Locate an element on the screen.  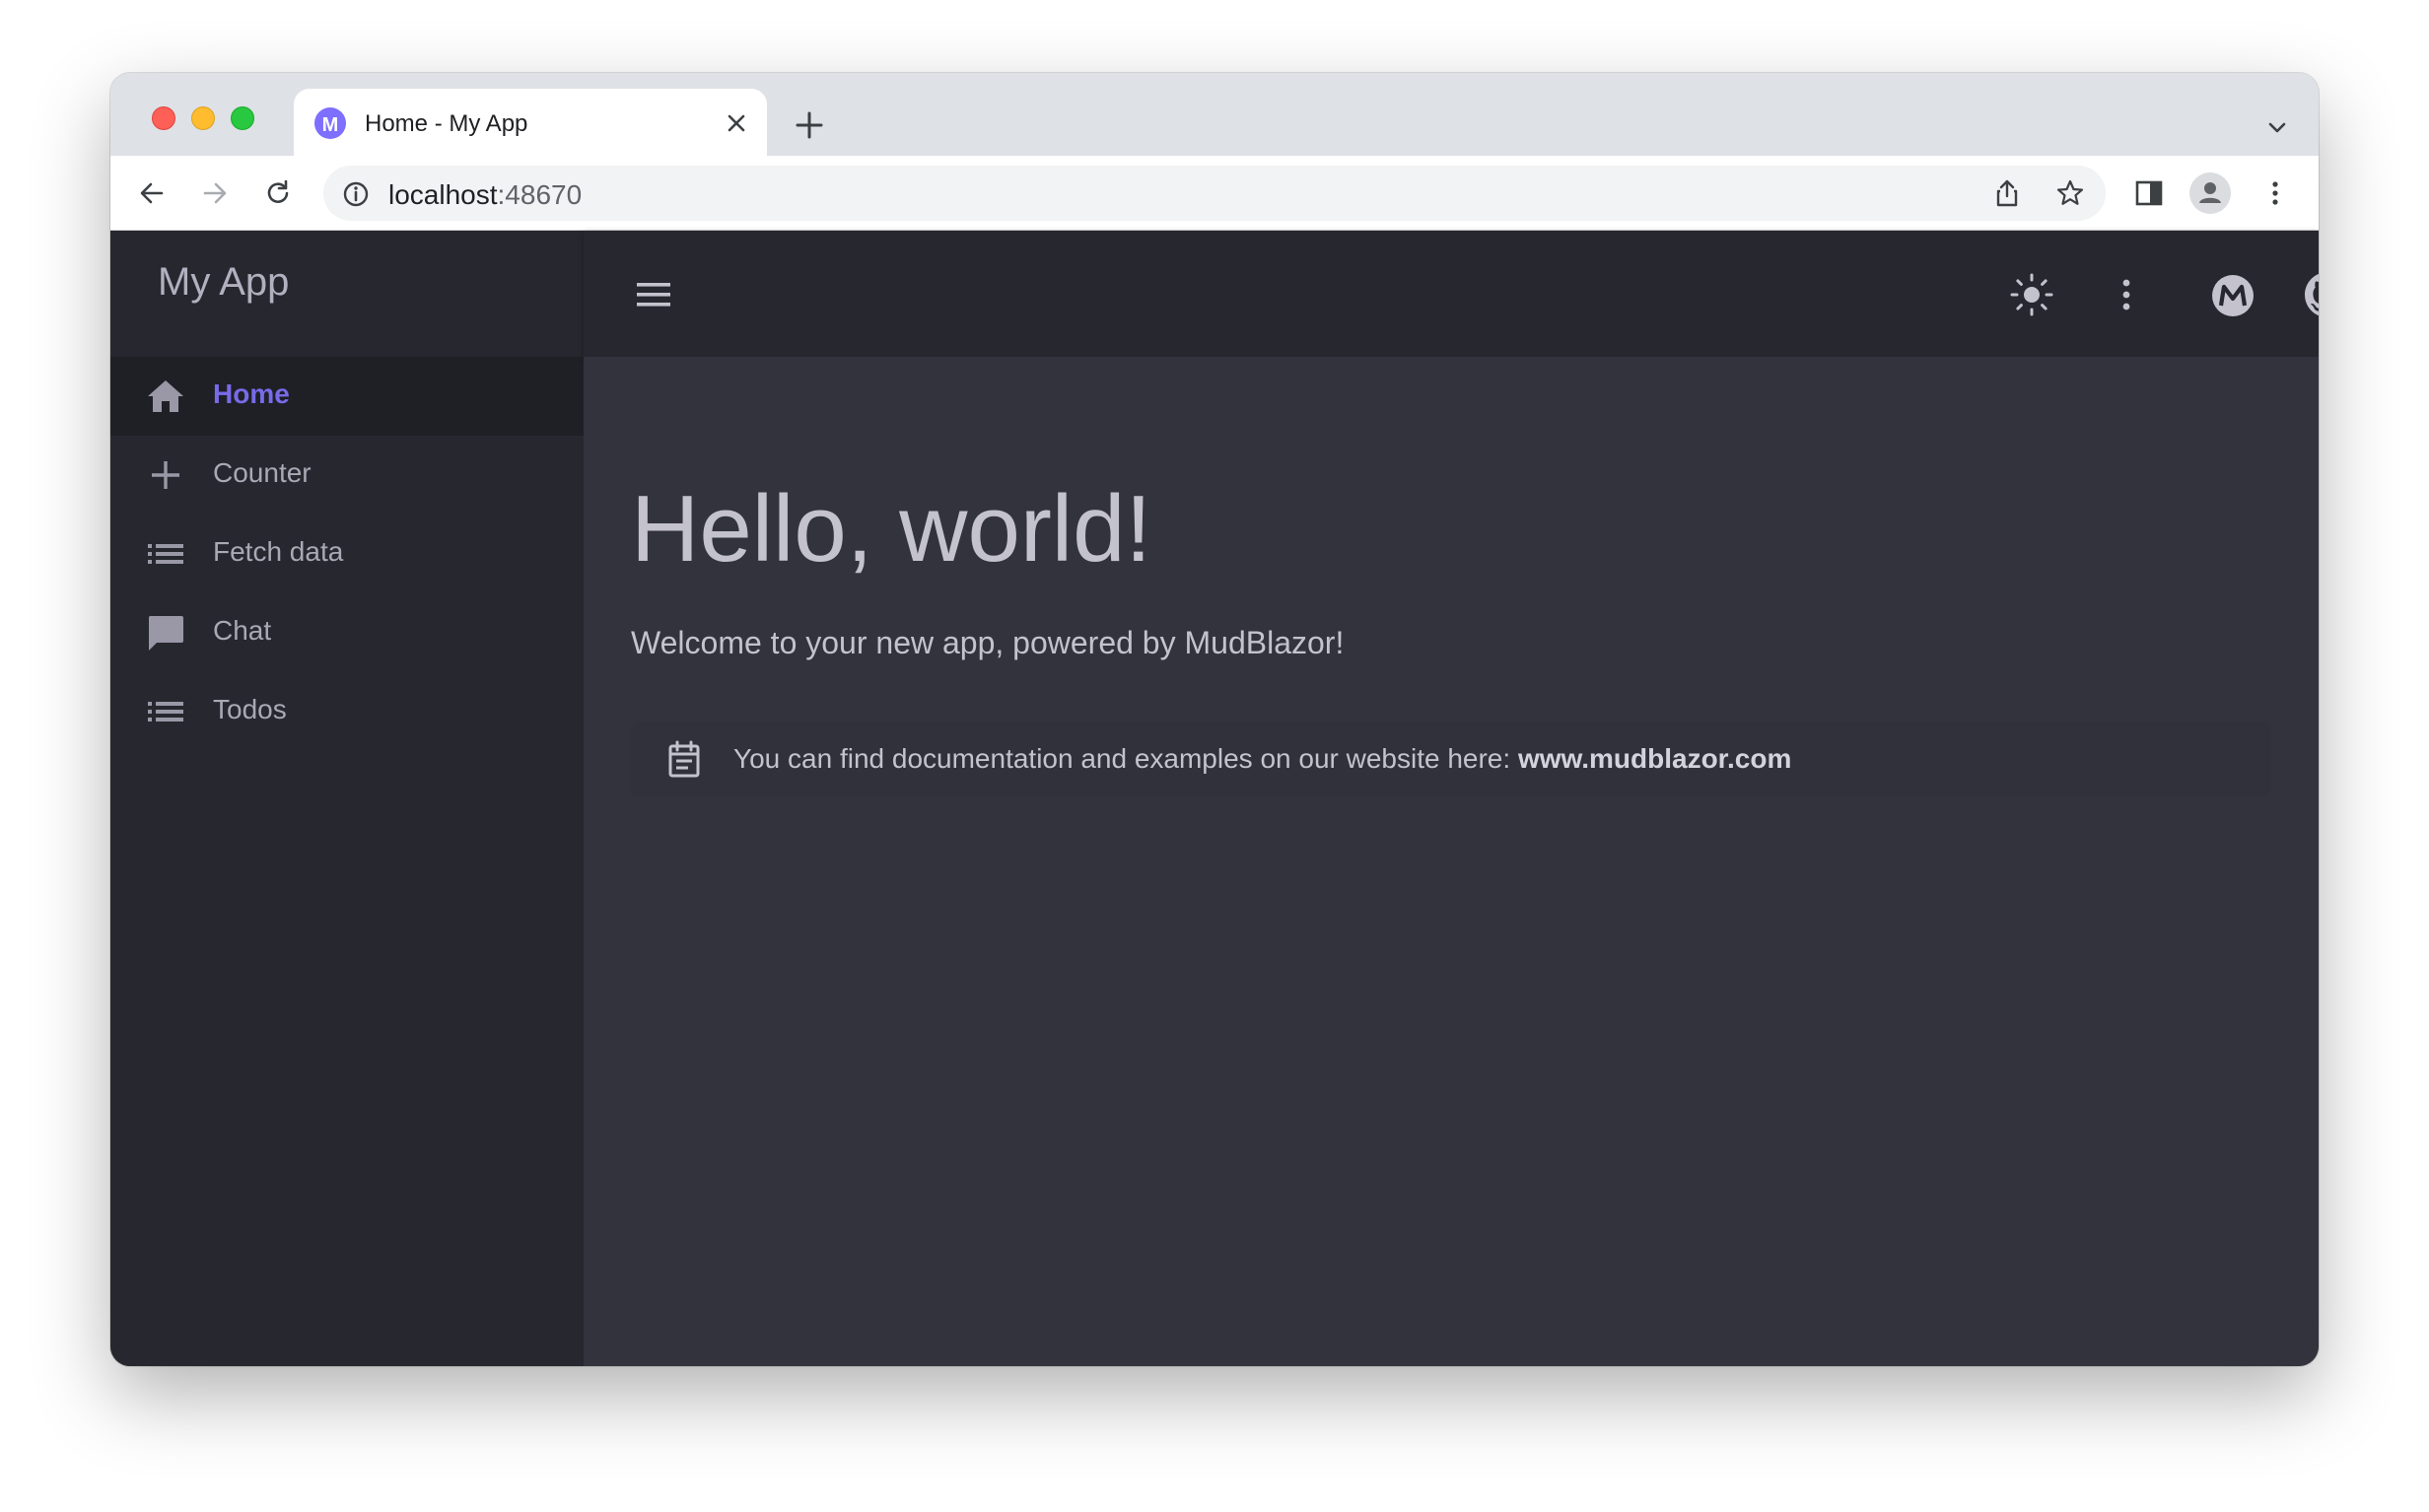
plus-icon is located at coordinates (165, 475).